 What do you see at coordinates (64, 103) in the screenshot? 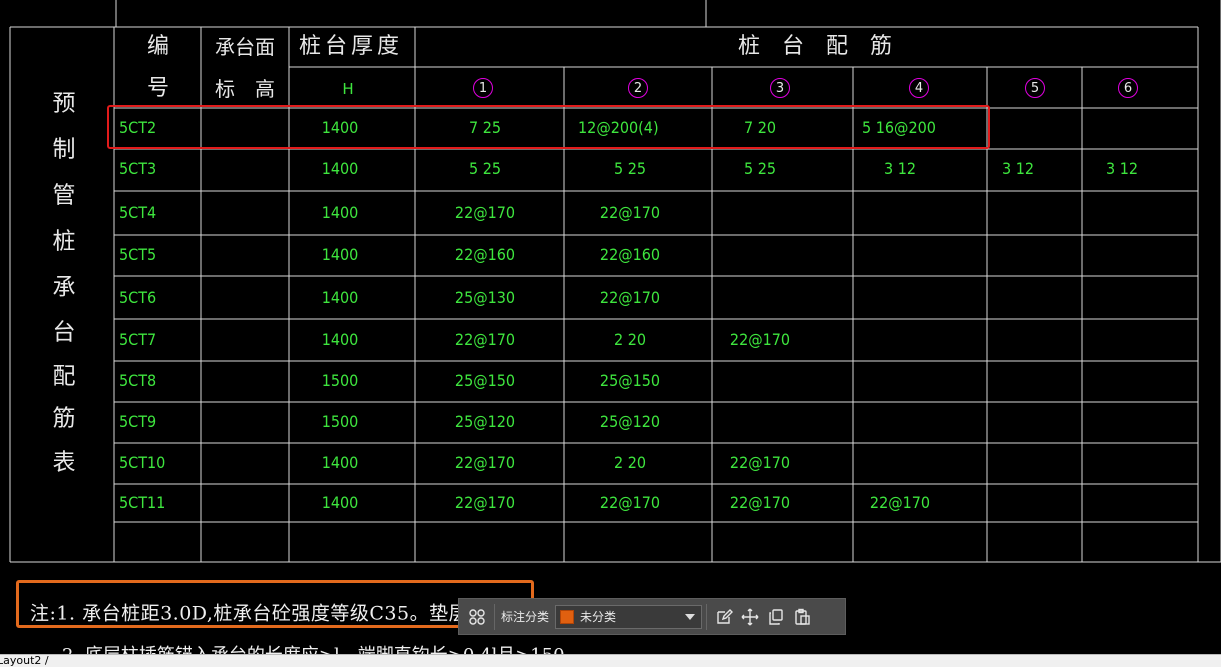
I see `side-title-char: 预` at bounding box center [64, 103].